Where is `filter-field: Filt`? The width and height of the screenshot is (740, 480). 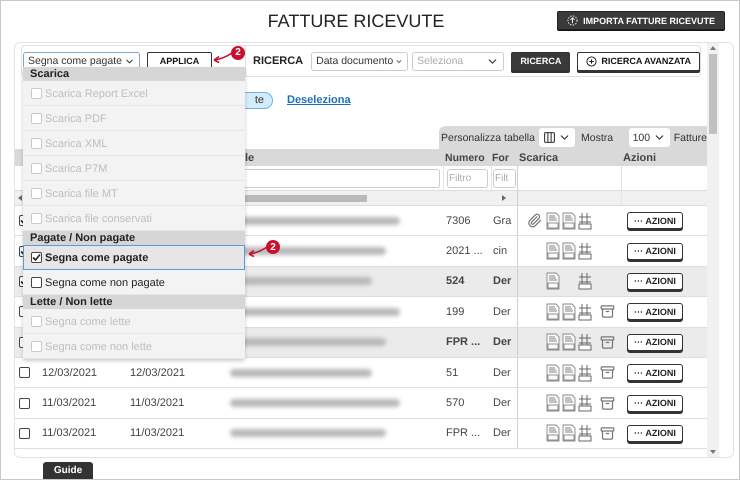 filter-field: Filt is located at coordinates (504, 178).